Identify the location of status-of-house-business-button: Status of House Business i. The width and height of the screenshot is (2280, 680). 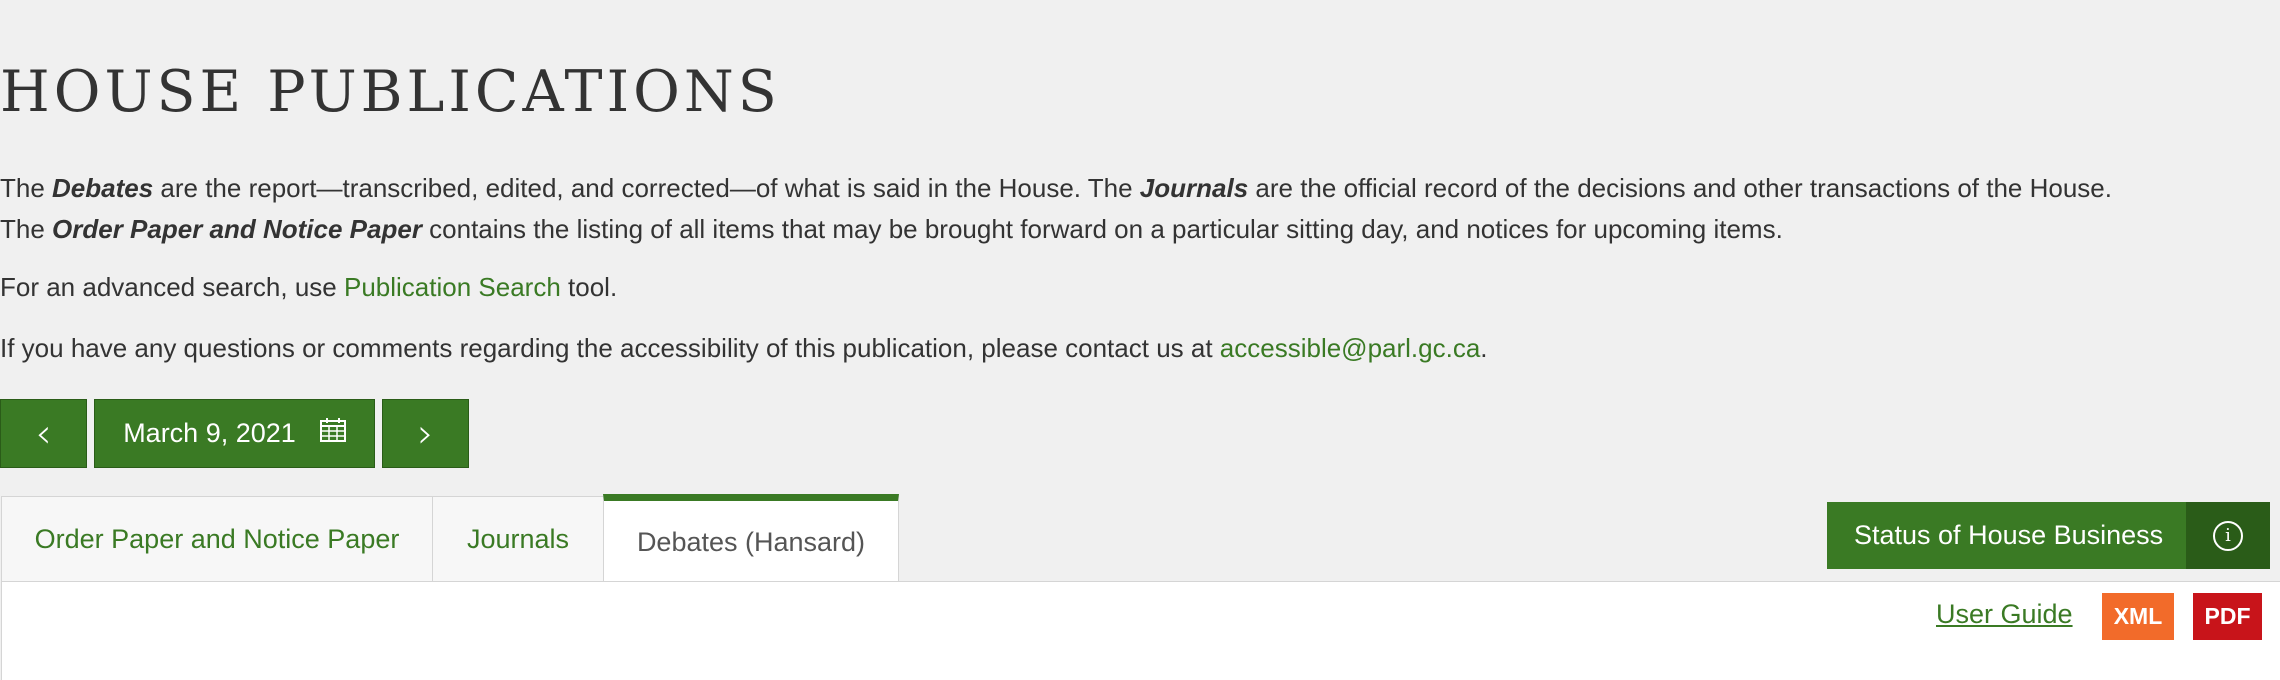
(2048, 535).